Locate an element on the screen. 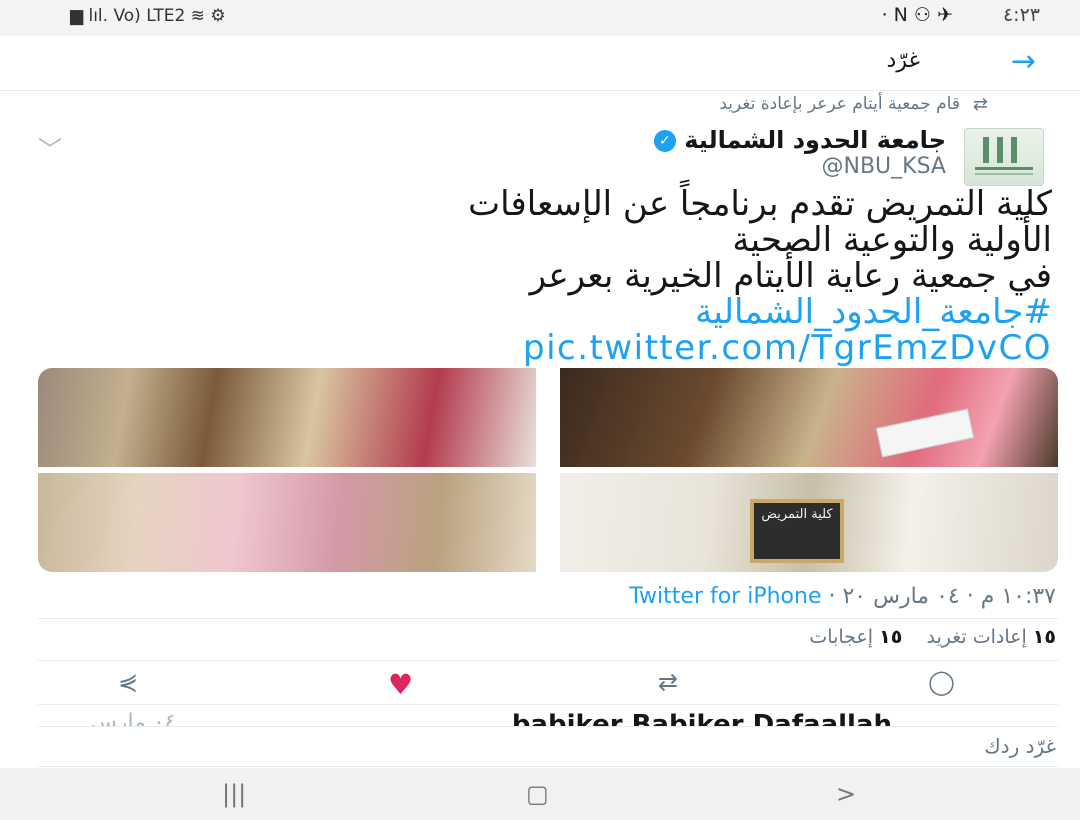 This screenshot has height=820, width=1080. header: → غرّد is located at coordinates (540, 63).